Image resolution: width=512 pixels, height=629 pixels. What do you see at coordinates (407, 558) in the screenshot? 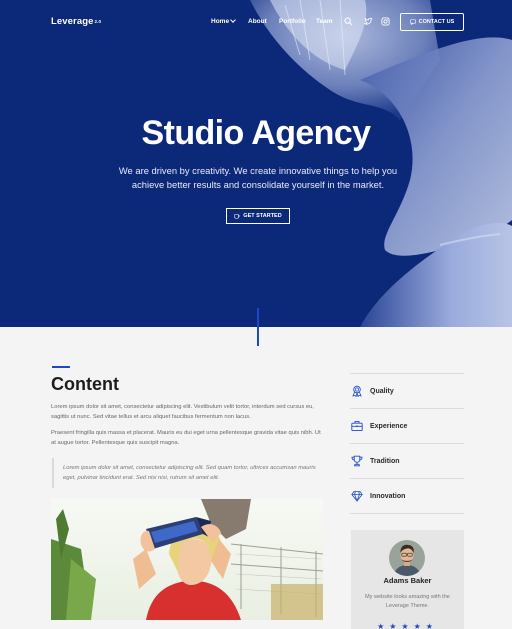
I see `avatar` at bounding box center [407, 558].